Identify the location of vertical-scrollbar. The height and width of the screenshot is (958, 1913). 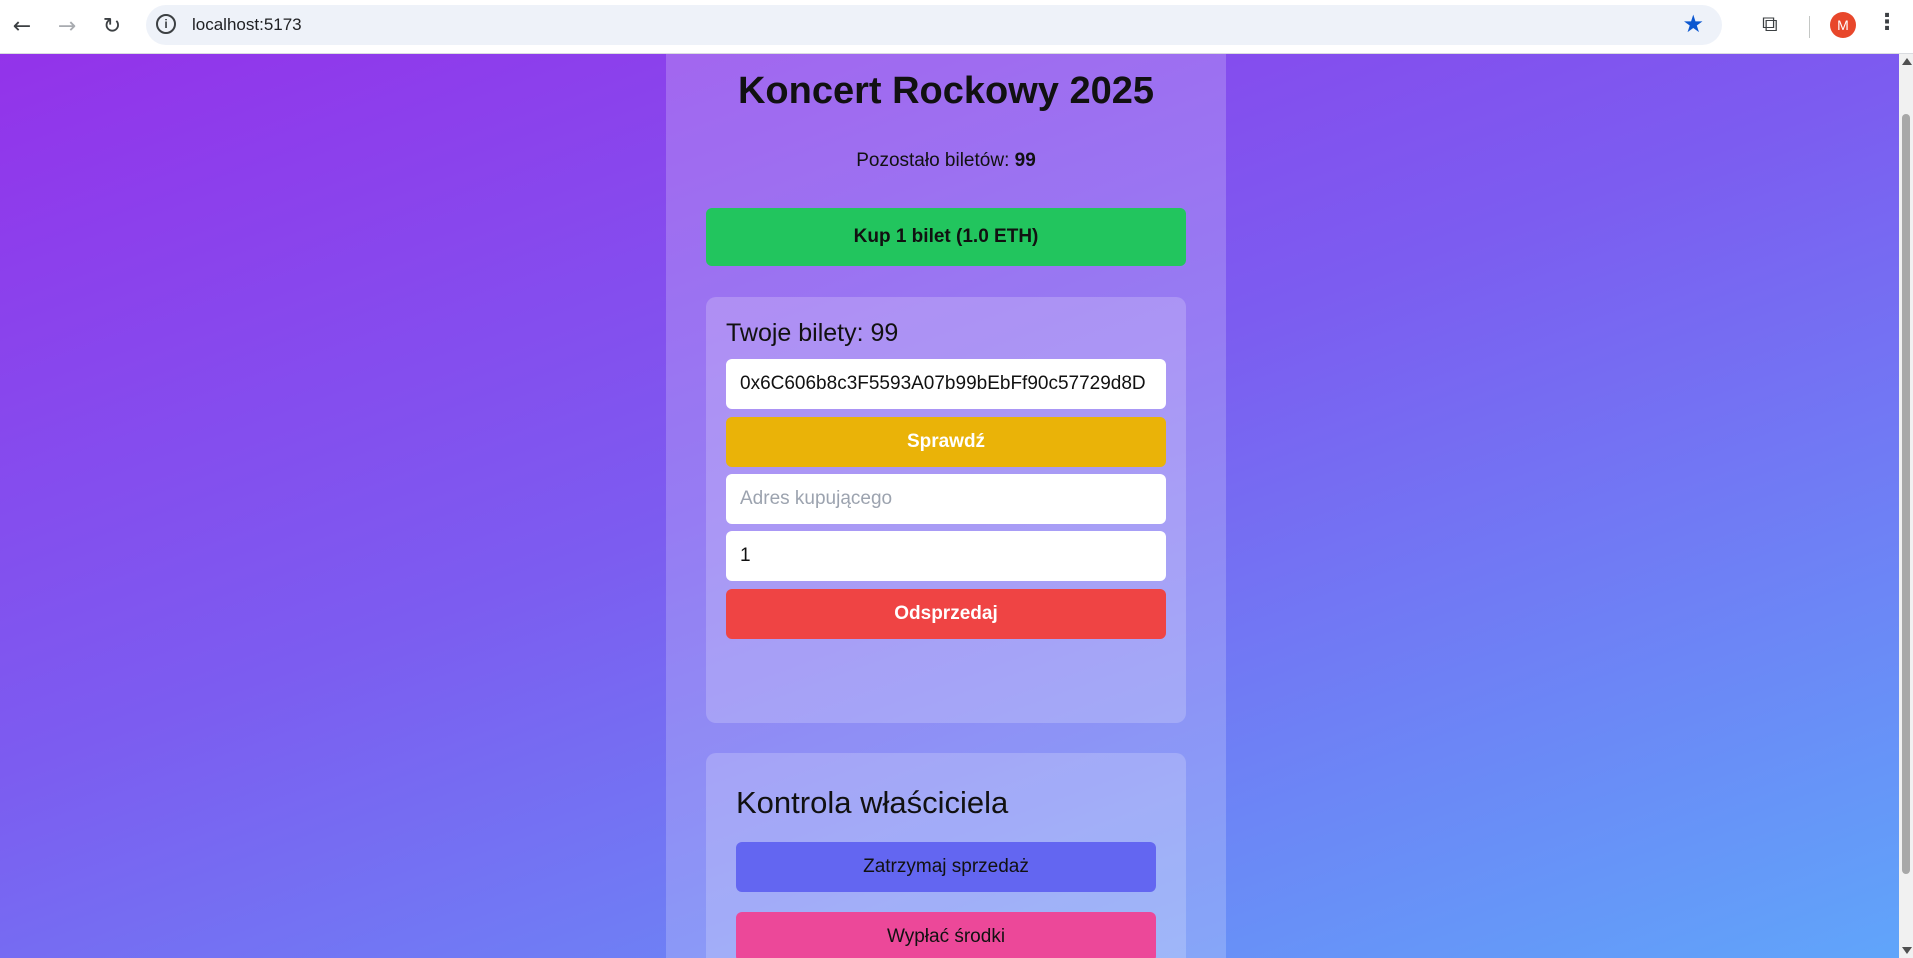
(1906, 506).